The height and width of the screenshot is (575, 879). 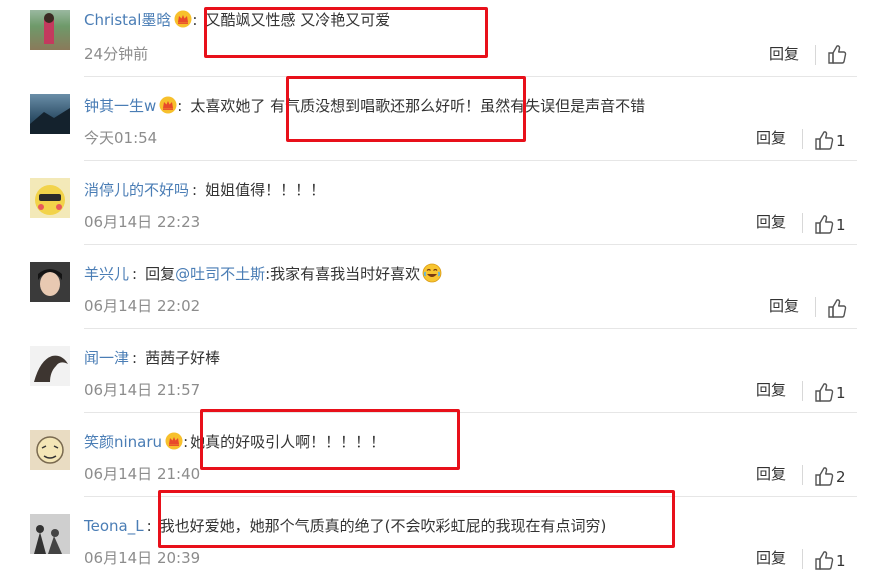 What do you see at coordinates (121, 138) in the screenshot?
I see `comment-time: 今天01:54` at bounding box center [121, 138].